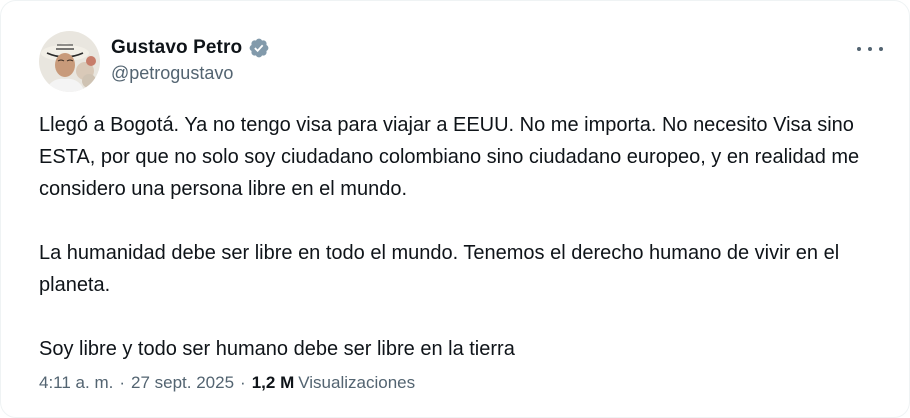 The image size is (910, 418). What do you see at coordinates (273, 383) in the screenshot?
I see `views-count: 1,2 M` at bounding box center [273, 383].